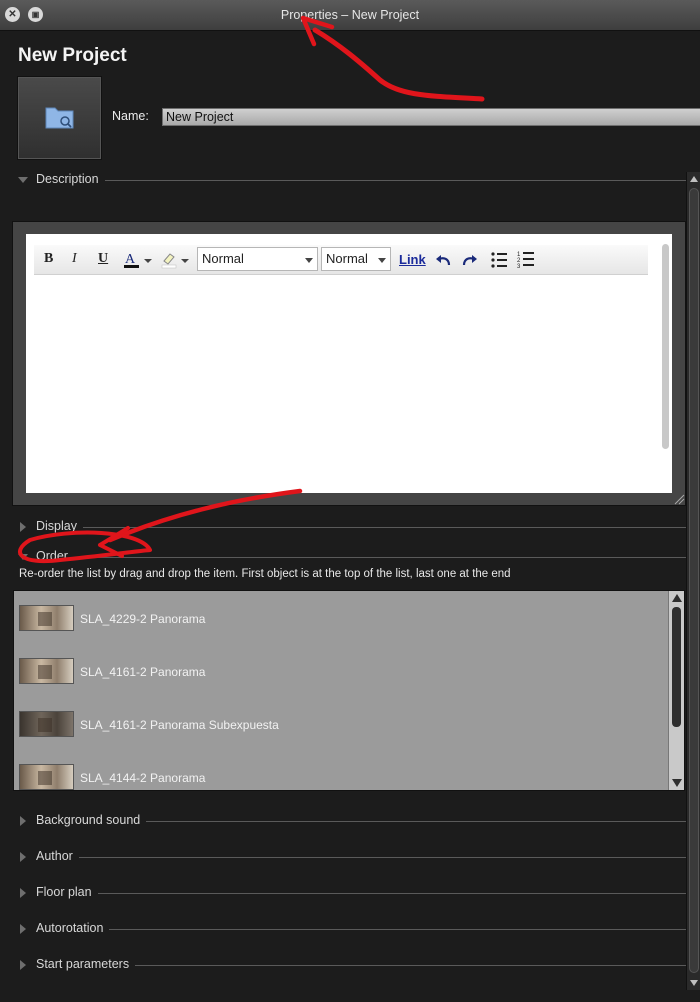 The width and height of the screenshot is (700, 1002). Describe the element at coordinates (356, 259) in the screenshot. I see `size-select: Normal` at that location.